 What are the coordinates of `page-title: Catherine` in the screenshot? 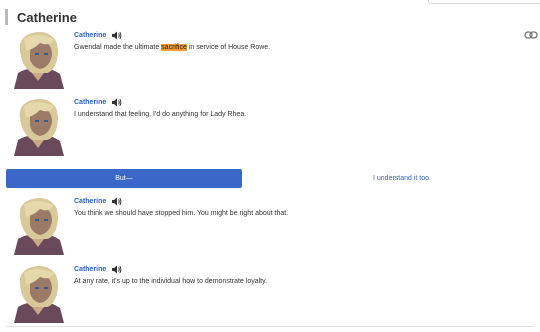 It's located at (47, 17).